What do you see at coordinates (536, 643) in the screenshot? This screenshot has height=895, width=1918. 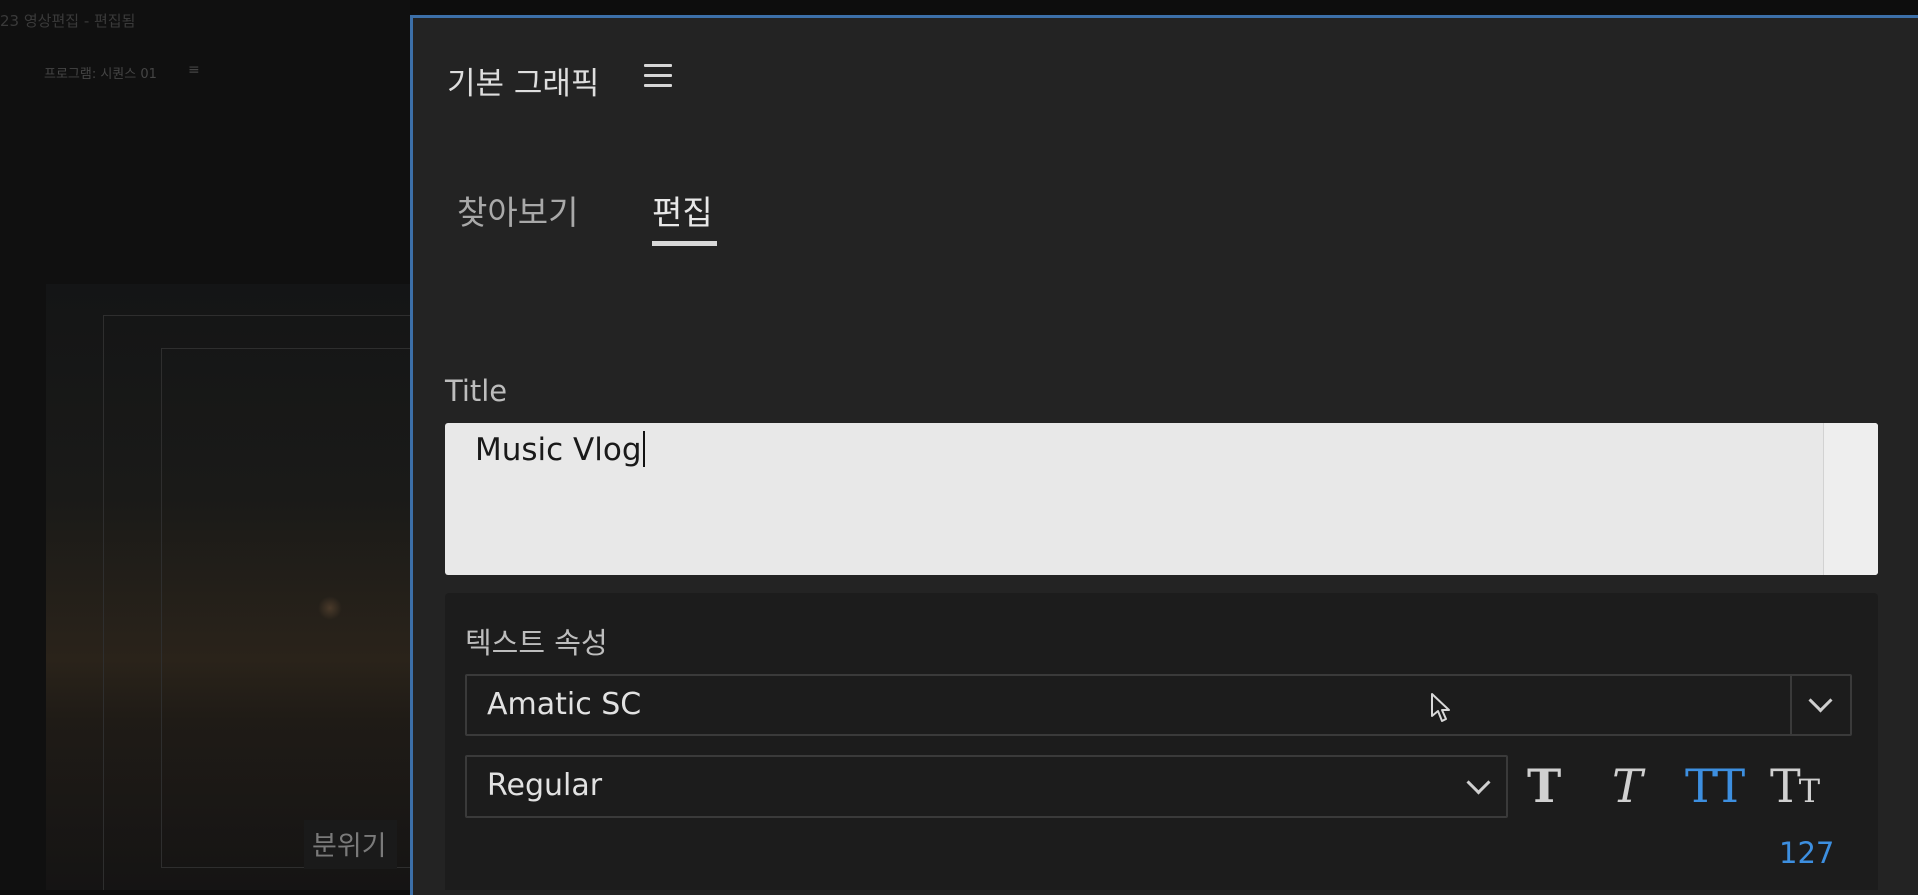 I see `text-properties-title: 텍스트 속성` at bounding box center [536, 643].